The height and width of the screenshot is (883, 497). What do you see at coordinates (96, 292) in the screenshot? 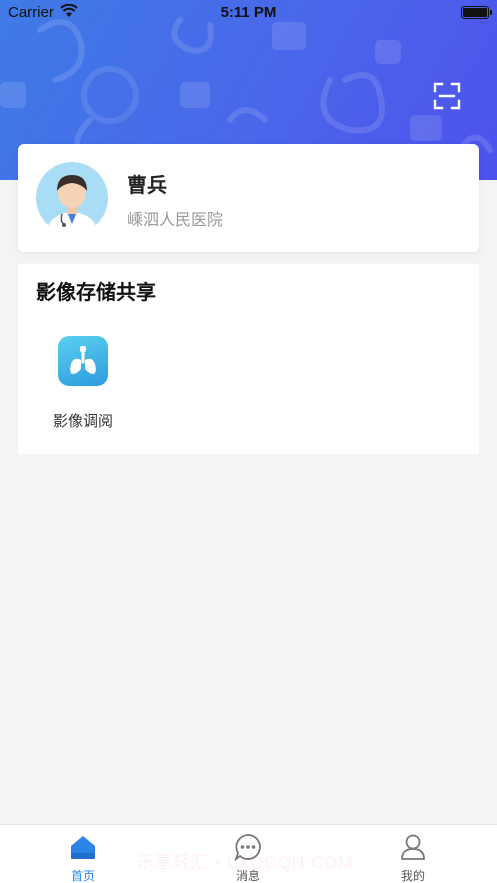
I see `section-title: 影像存储共享` at bounding box center [96, 292].